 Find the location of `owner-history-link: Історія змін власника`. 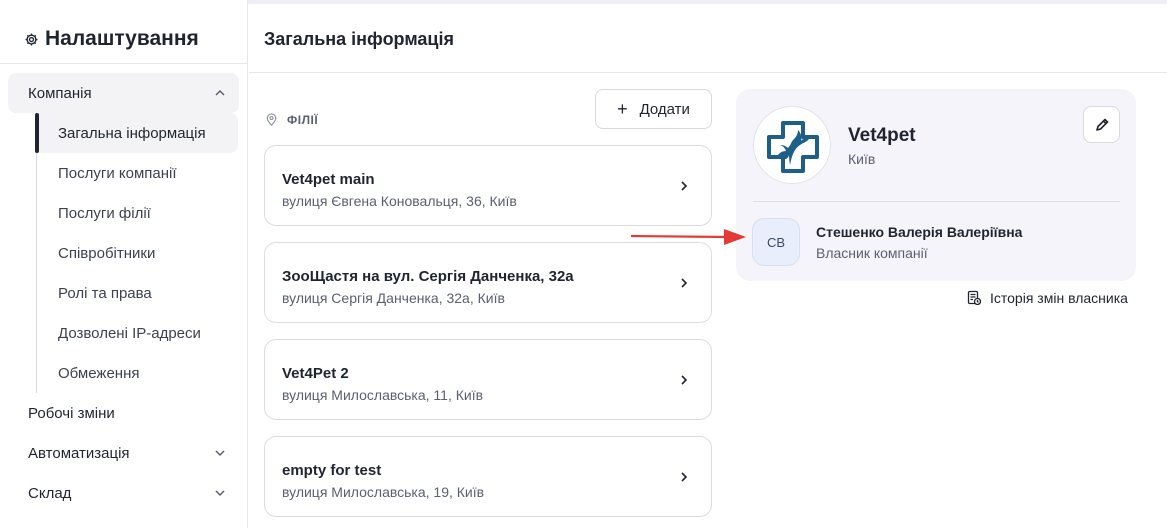

owner-history-link: Історія змін власника is located at coordinates (1047, 298).